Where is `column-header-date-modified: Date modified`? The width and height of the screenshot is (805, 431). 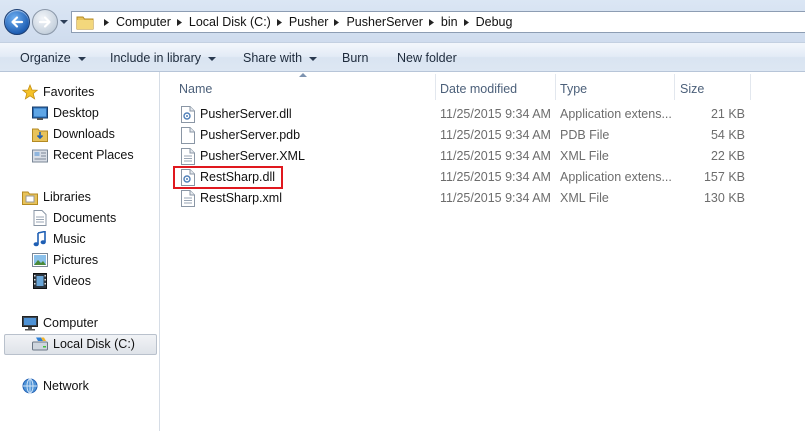 column-header-date-modified: Date modified is located at coordinates (497, 89).